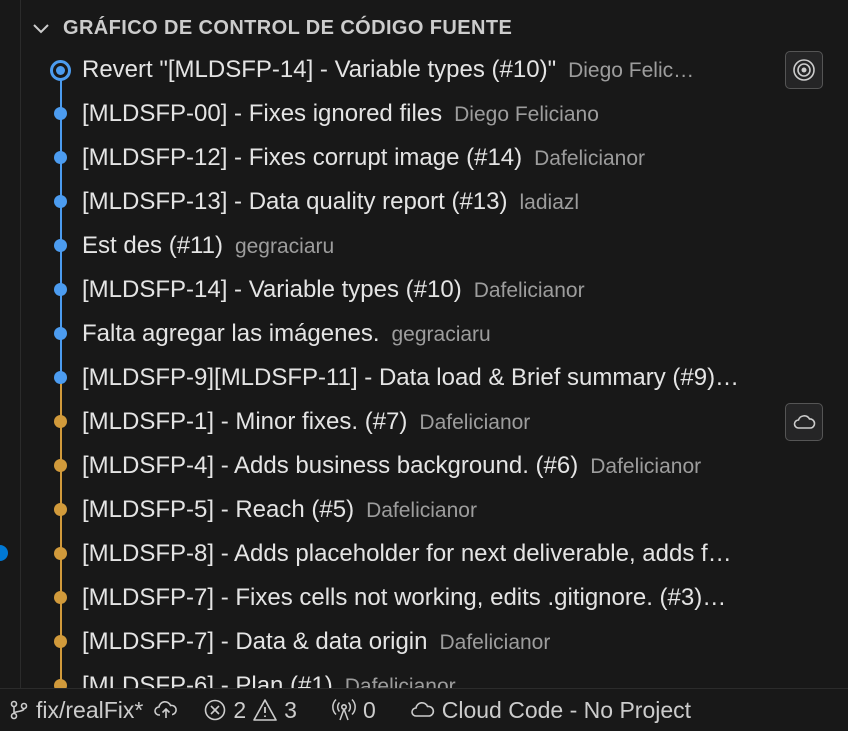  What do you see at coordinates (344, 709) in the screenshot?
I see `broadcast-icon` at bounding box center [344, 709].